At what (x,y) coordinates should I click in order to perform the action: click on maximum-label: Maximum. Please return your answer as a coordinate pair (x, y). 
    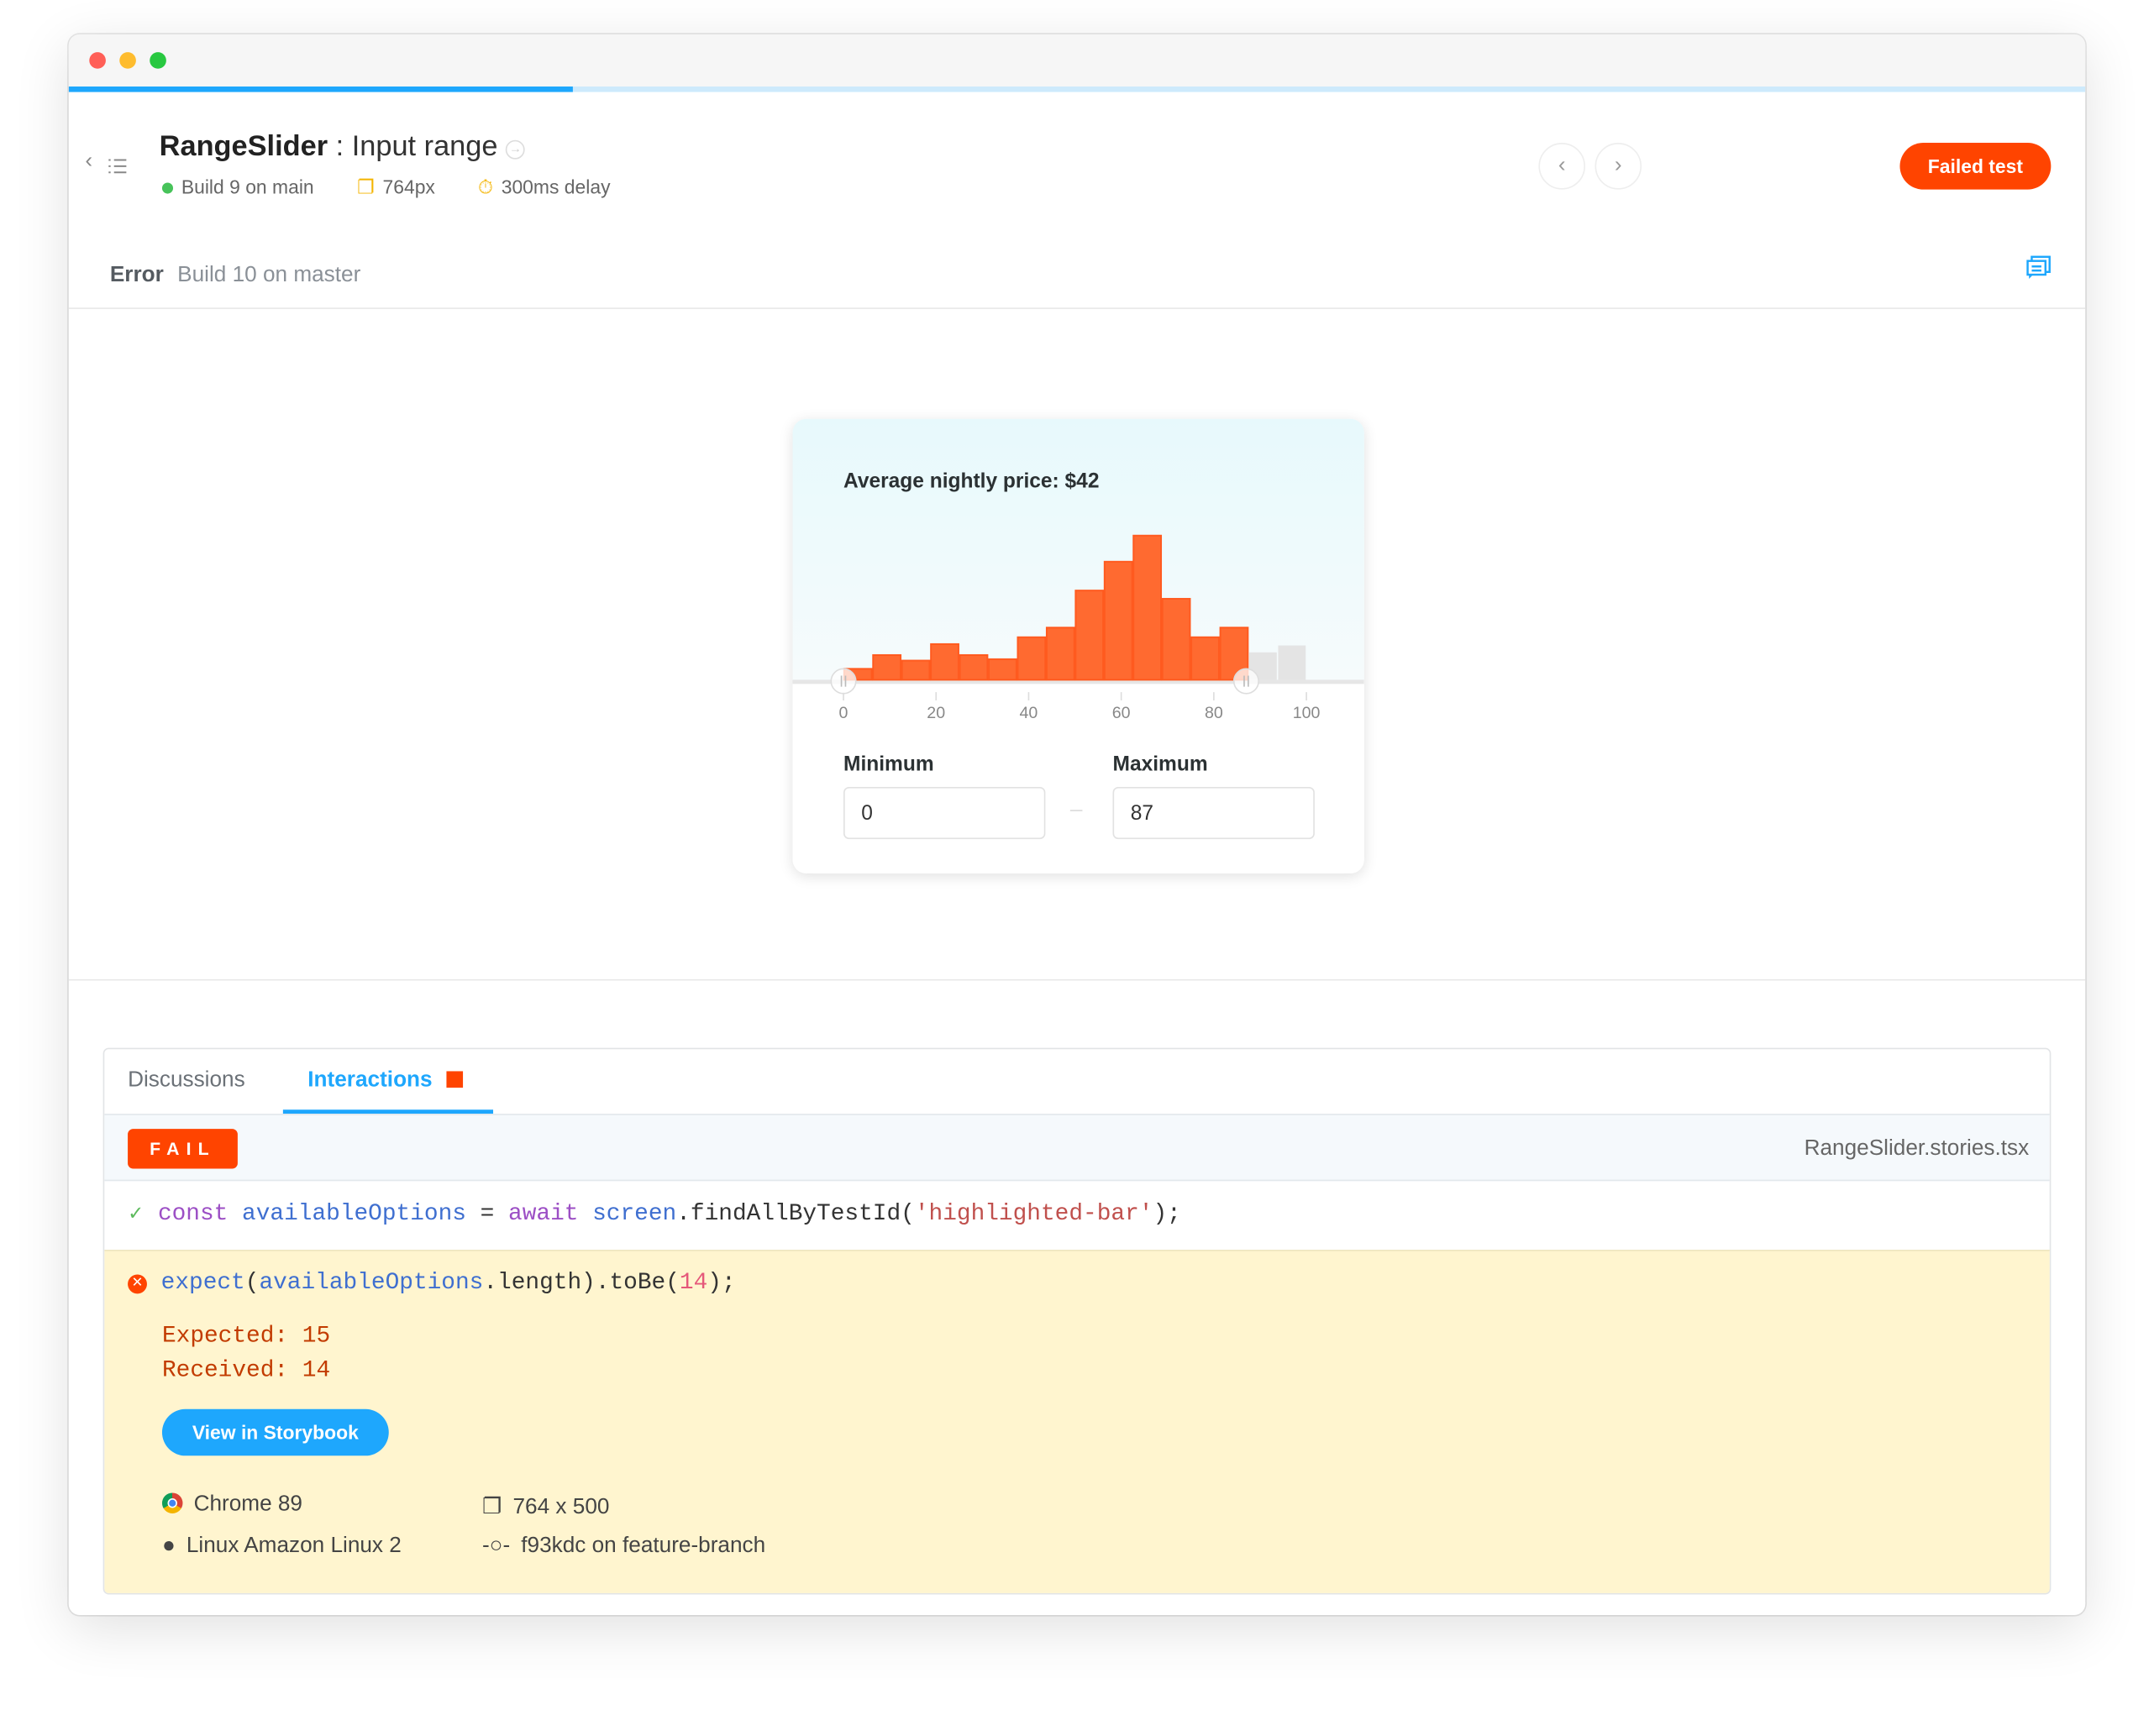
    Looking at the image, I should click on (1160, 764).